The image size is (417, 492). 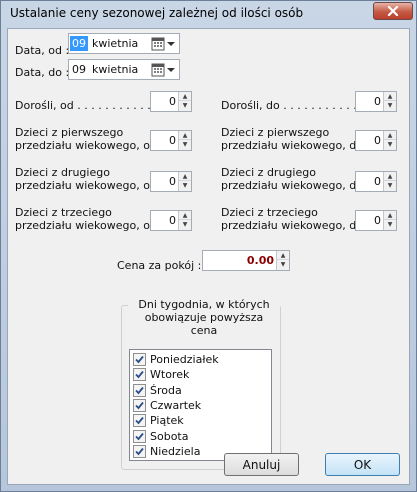 I want to click on weekday-item: Poniedziałek, so click(x=176, y=359).